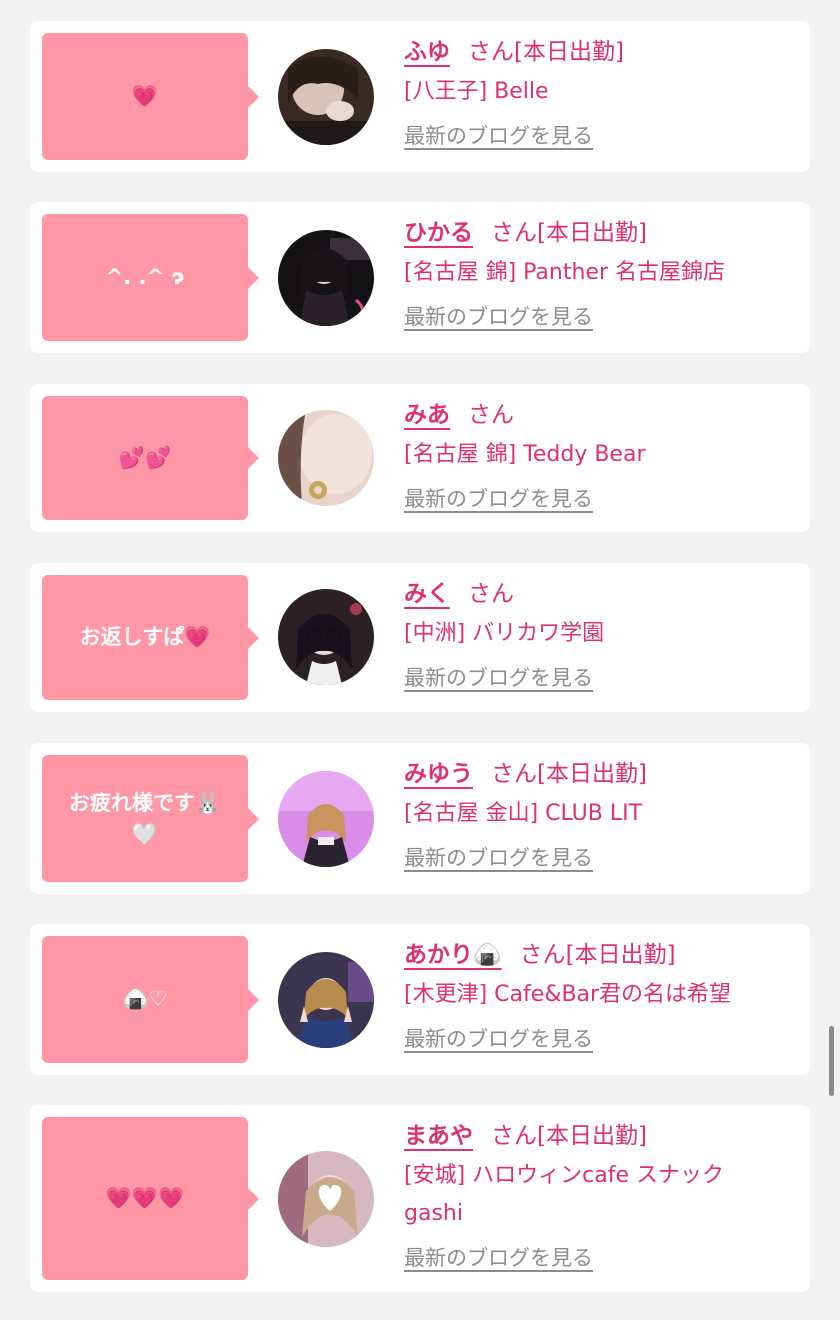  I want to click on name-line: ふゆ さん[本日出勤], so click(598, 52).